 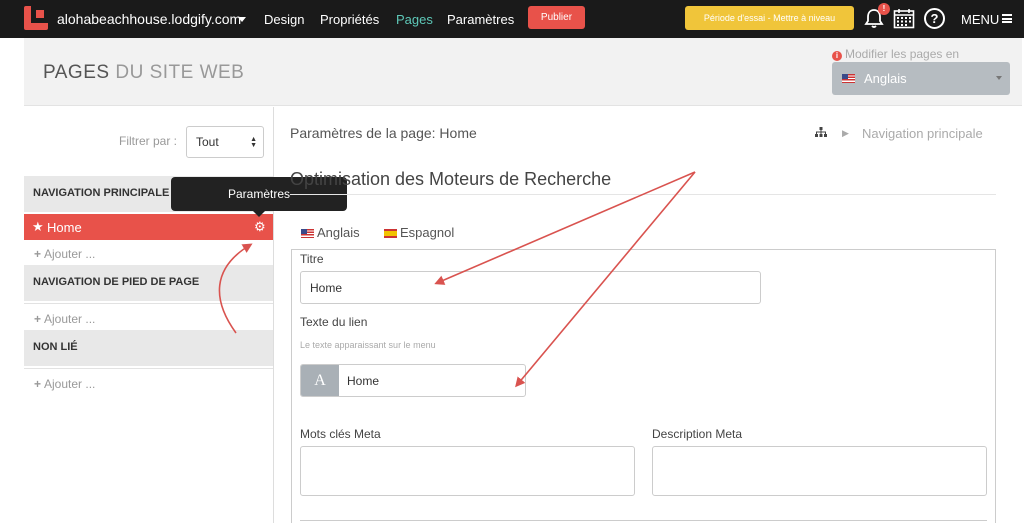 What do you see at coordinates (260, 227) in the screenshot?
I see `gear-icon: ⚙` at bounding box center [260, 227].